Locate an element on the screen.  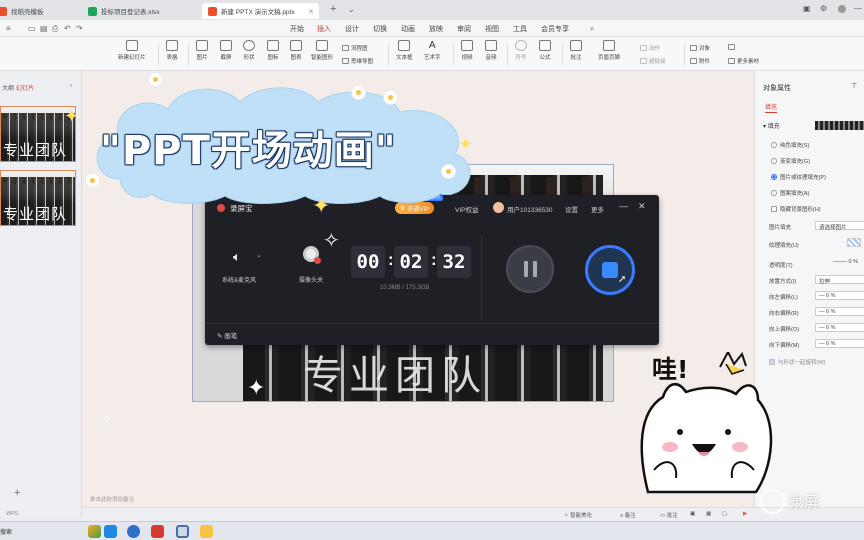
menu-home: 开始 is located at coordinates (297, 29).